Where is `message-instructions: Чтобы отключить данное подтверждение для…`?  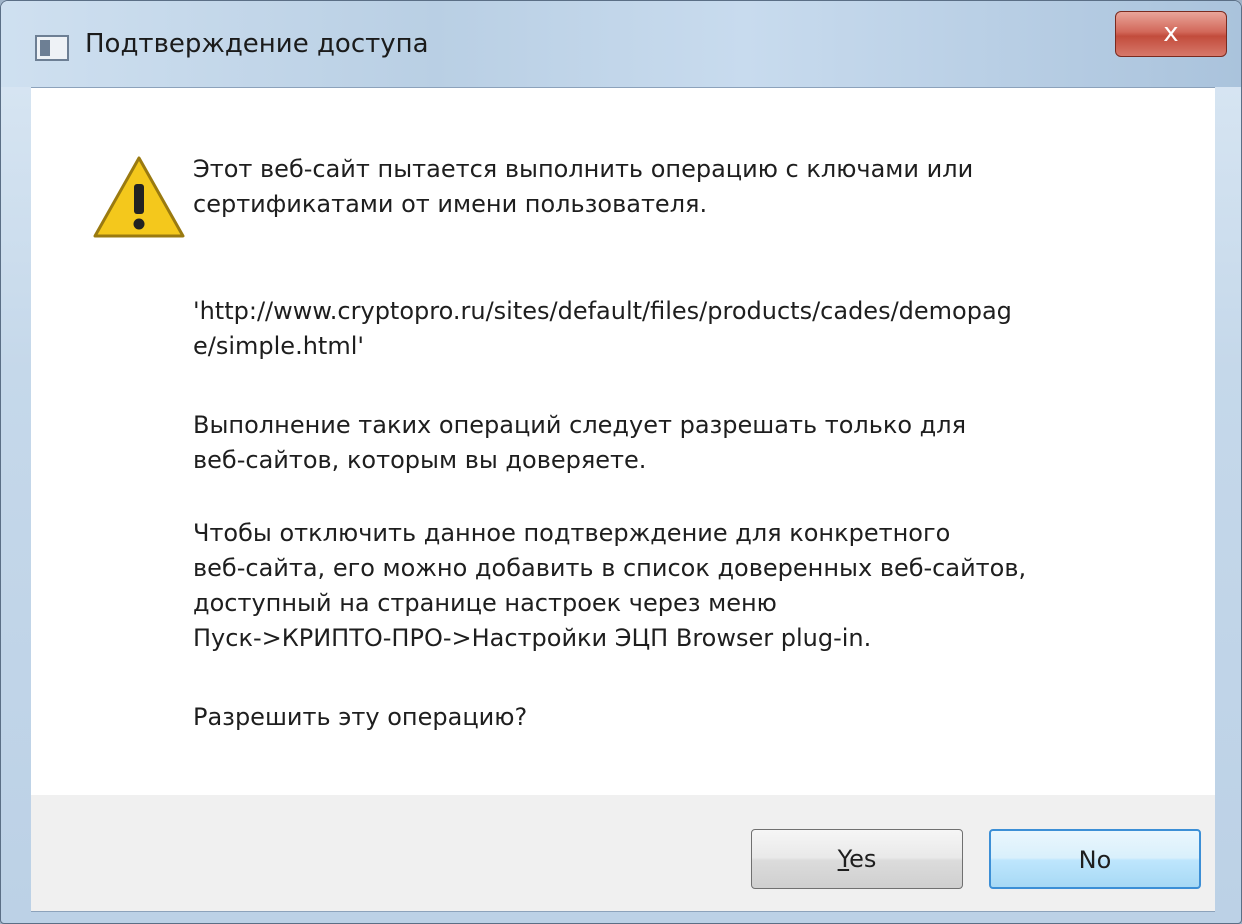
message-instructions: Чтобы отключить данное подтверждение для… is located at coordinates (683, 586).